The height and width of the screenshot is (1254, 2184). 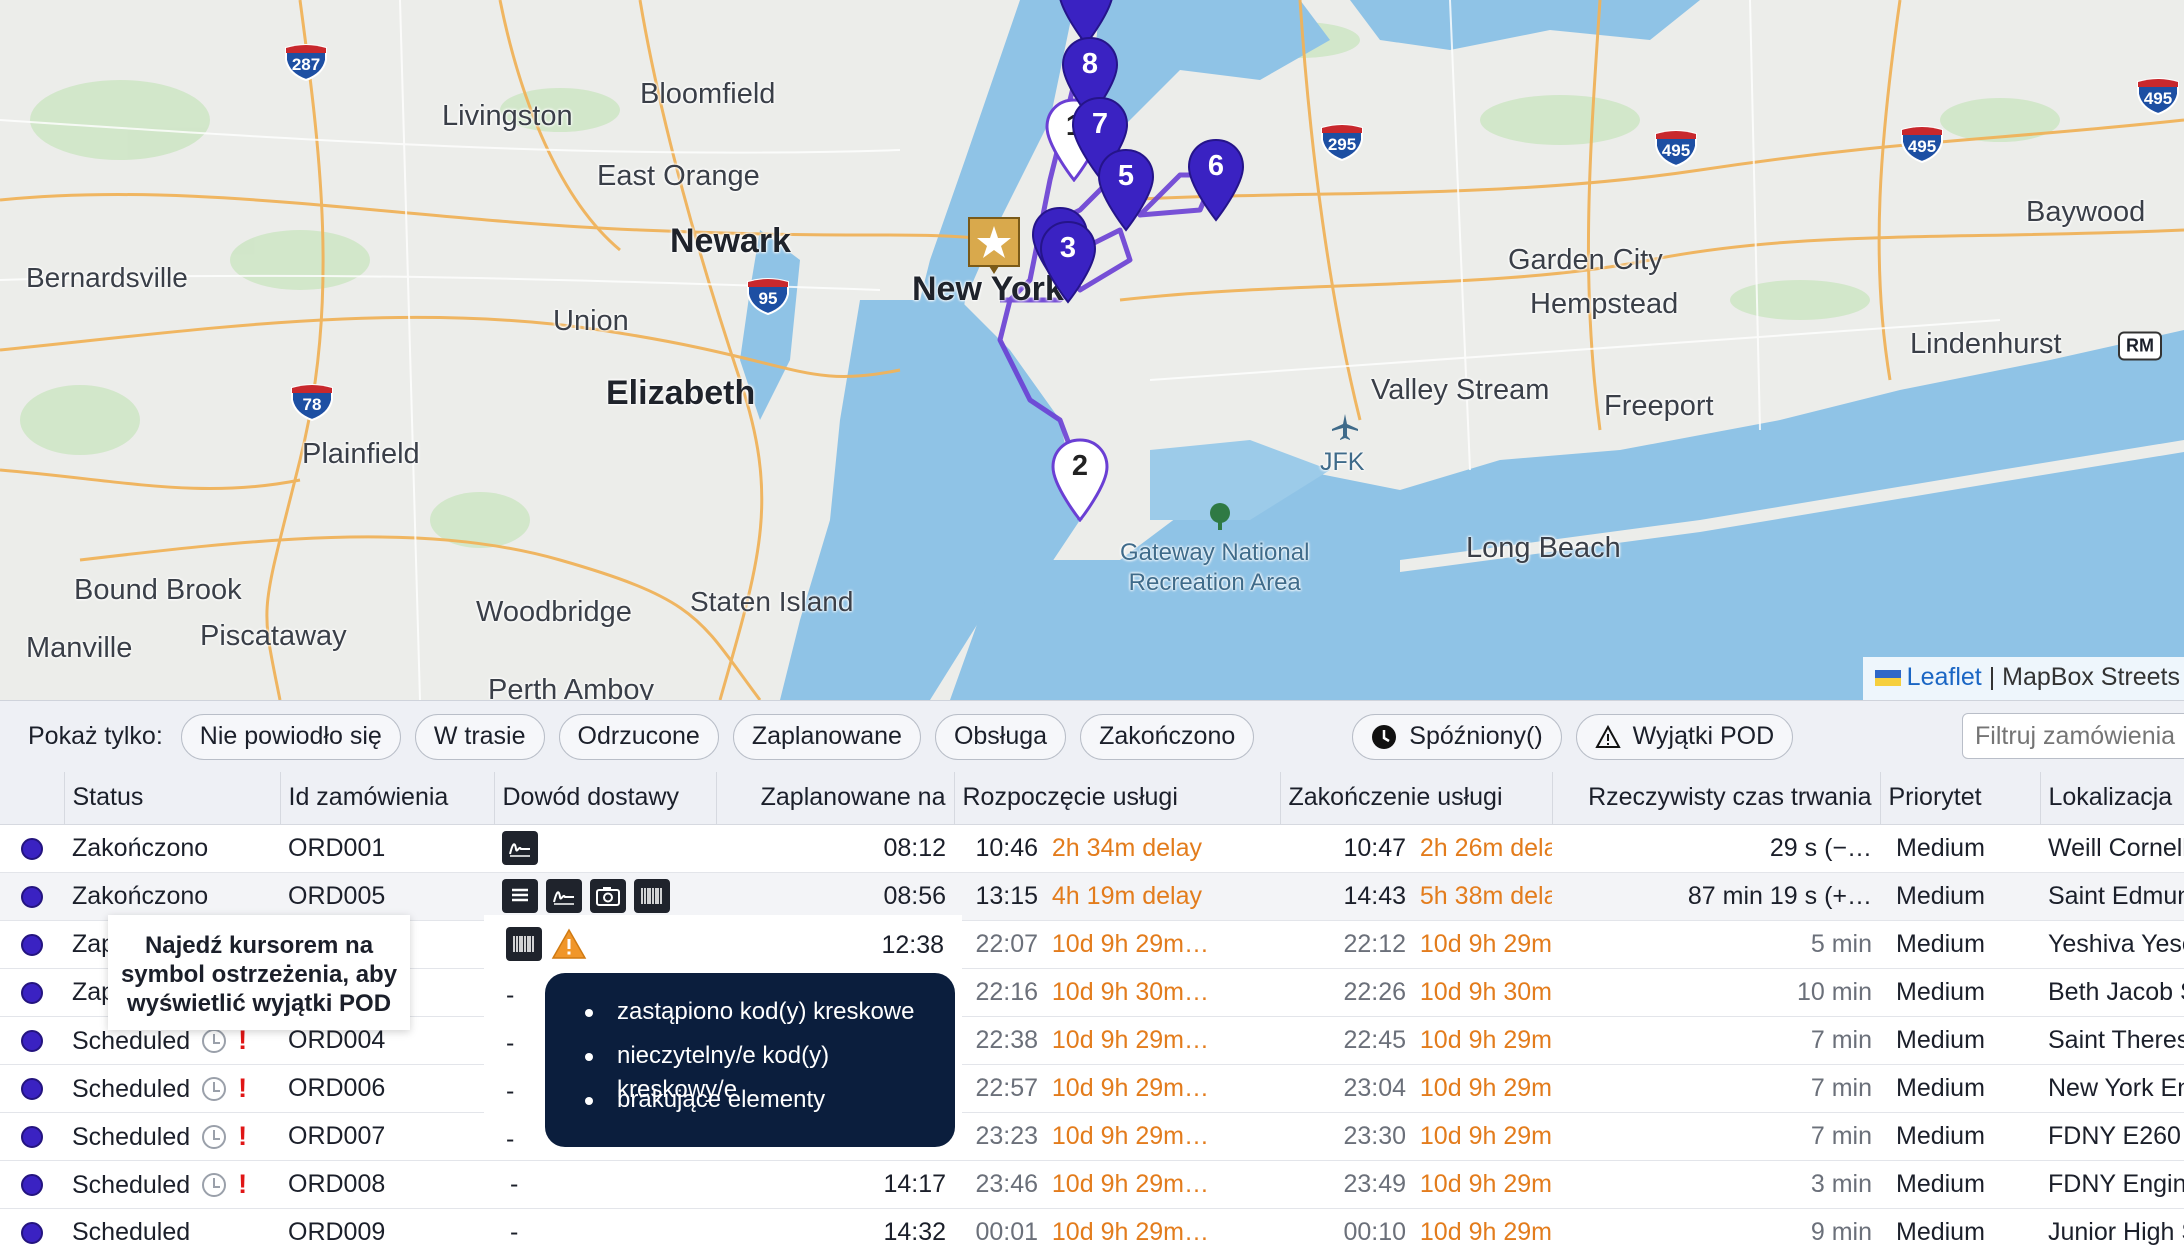 I want to click on place-label-elizabeth: Elizabeth, so click(x=681, y=393).